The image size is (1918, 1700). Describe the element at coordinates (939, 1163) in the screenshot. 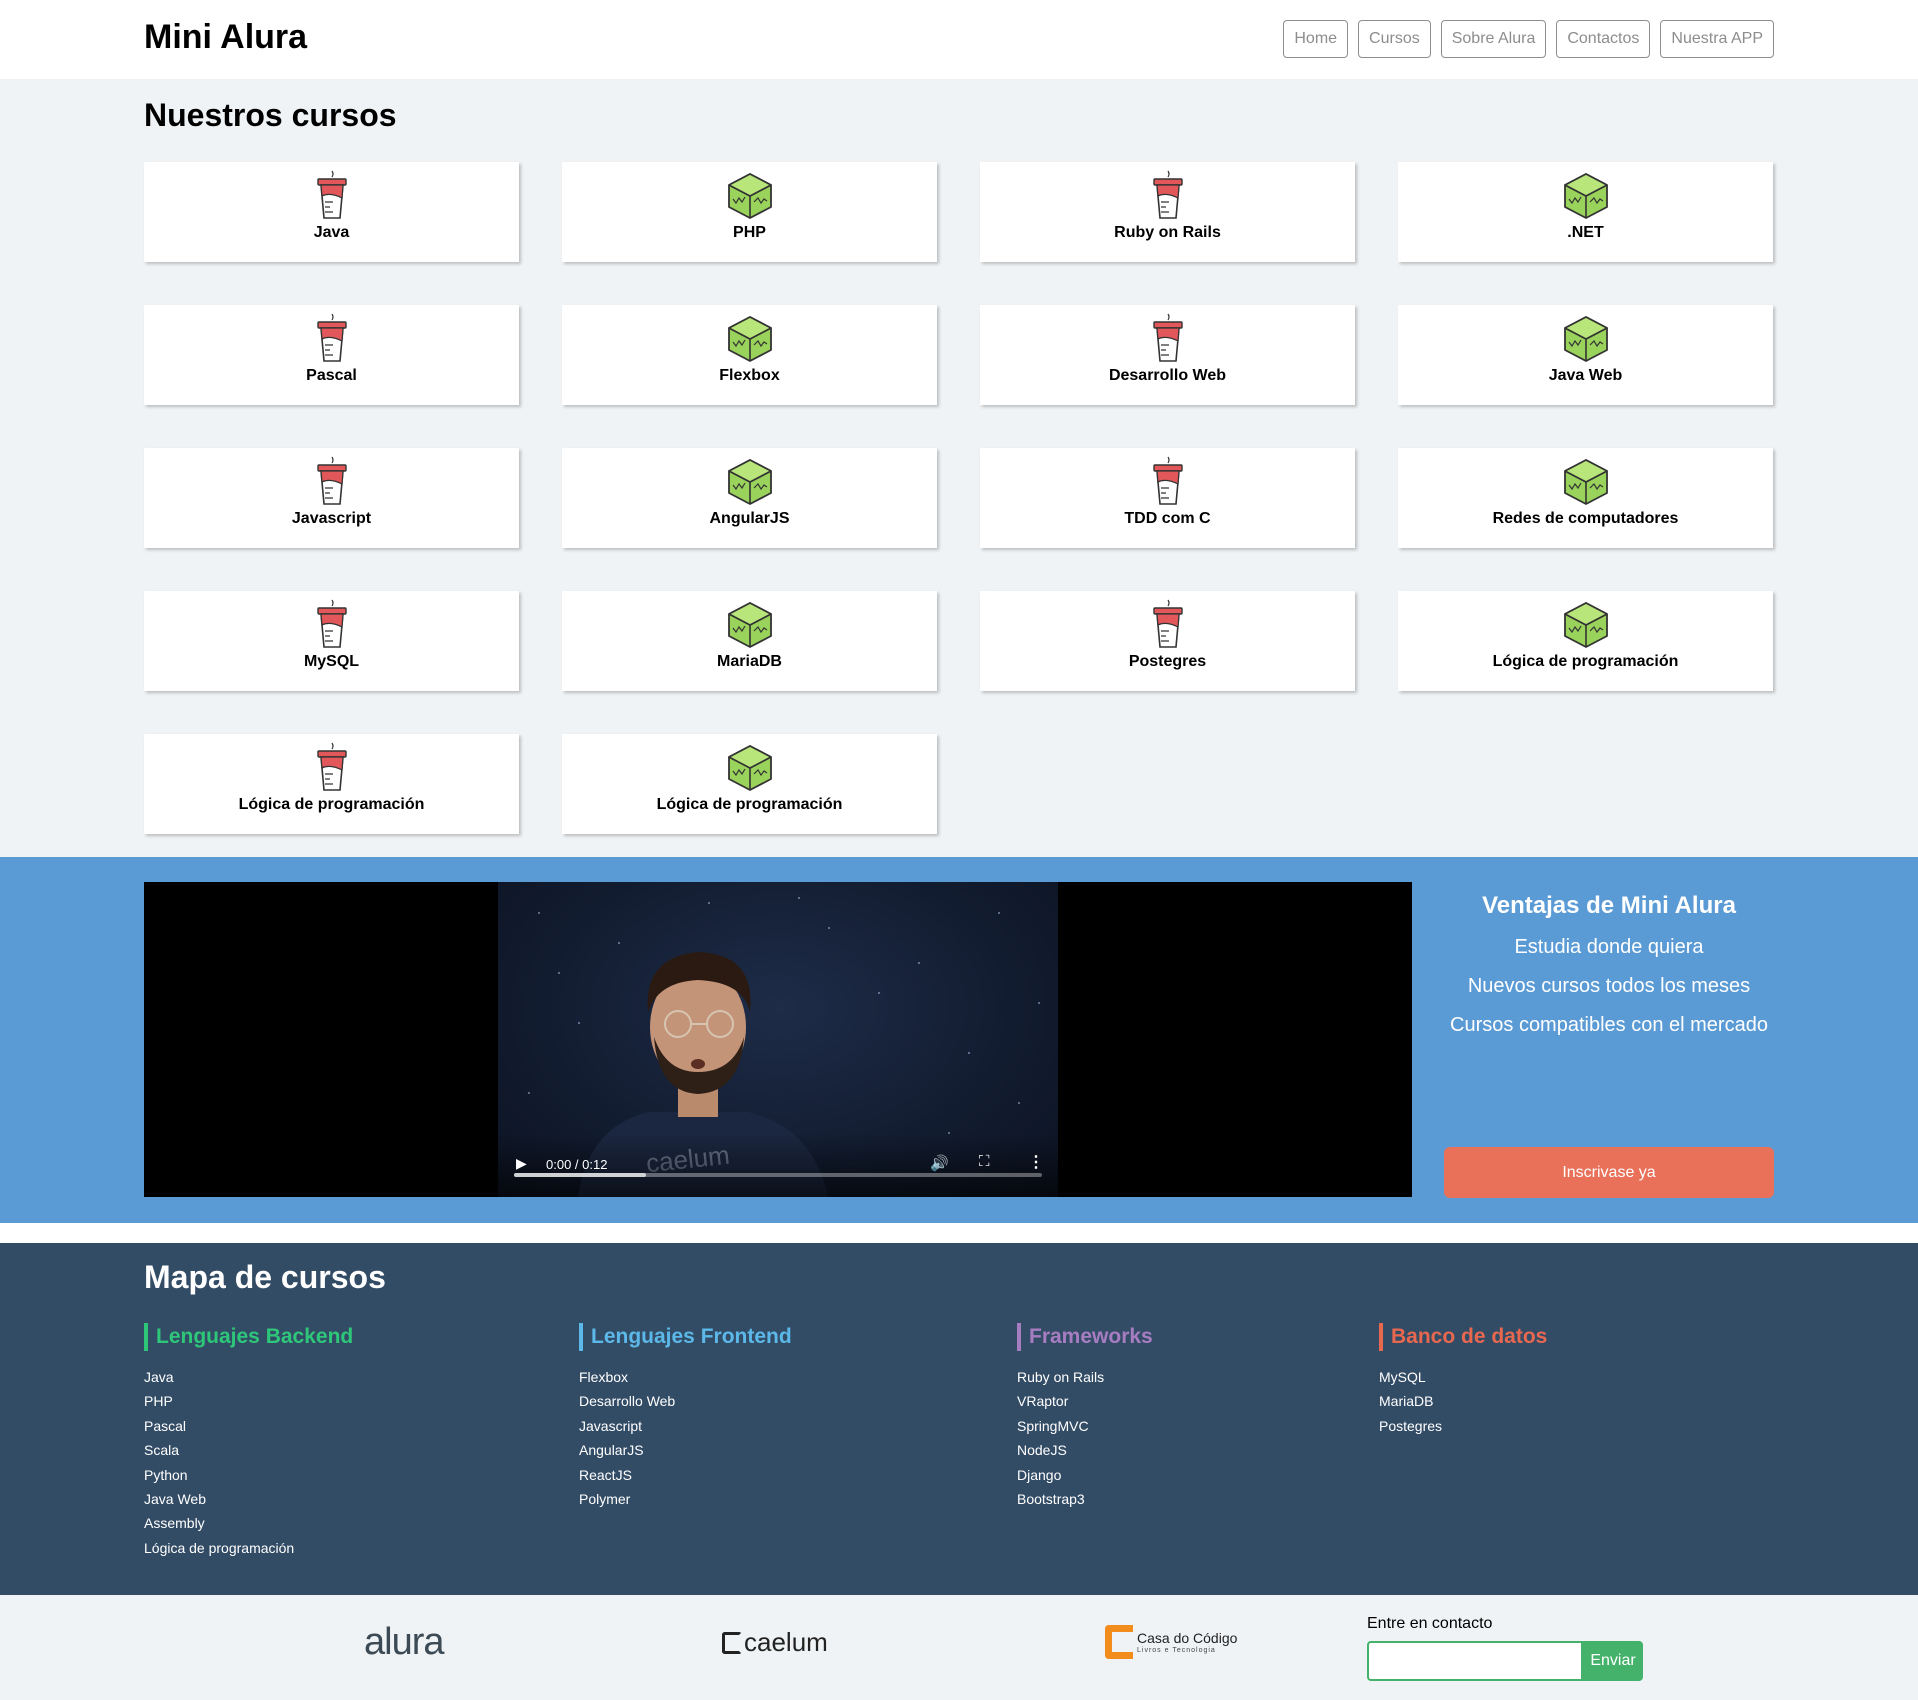

I see `volume-icon: 🔊` at that location.